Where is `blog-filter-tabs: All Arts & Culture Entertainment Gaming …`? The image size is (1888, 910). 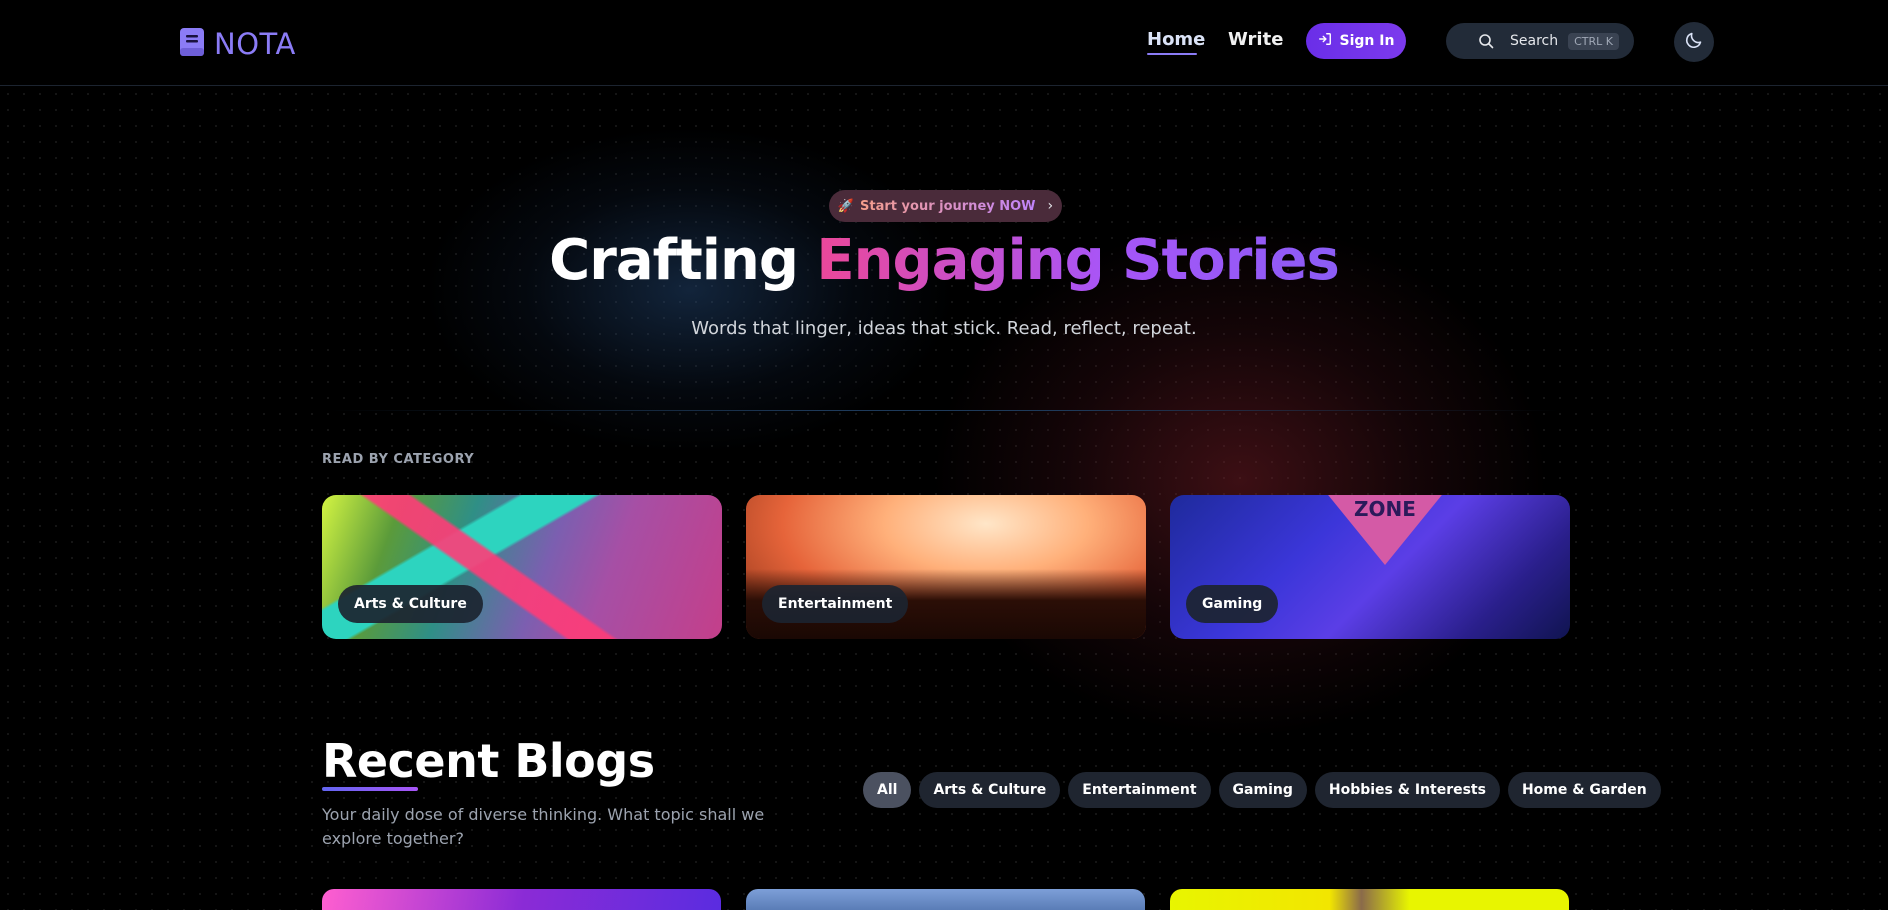
blog-filter-tabs: All Arts & Culture Entertainment Gaming … is located at coordinates (1262, 790).